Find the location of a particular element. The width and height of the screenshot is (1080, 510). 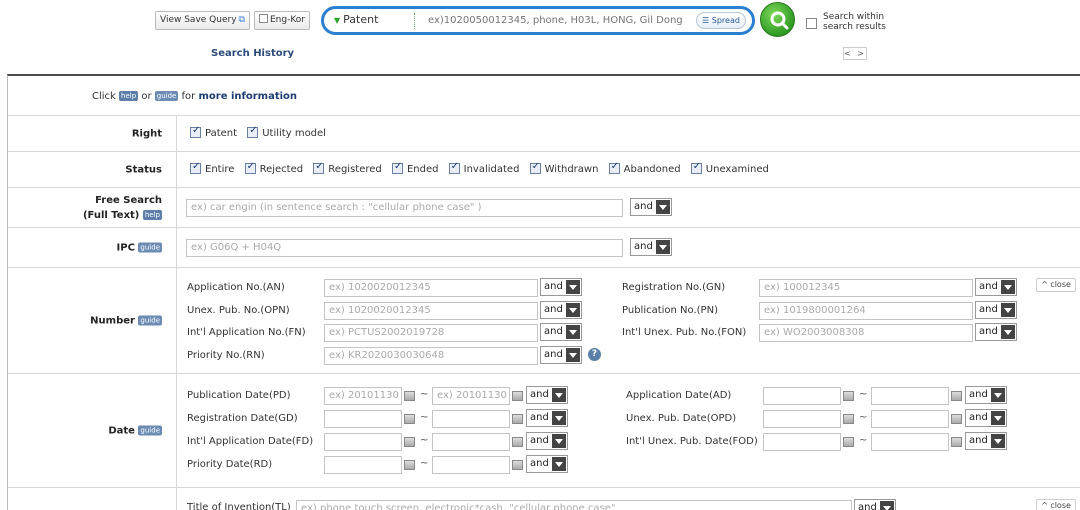

unex-pub-date-operator: and is located at coordinates (986, 418).